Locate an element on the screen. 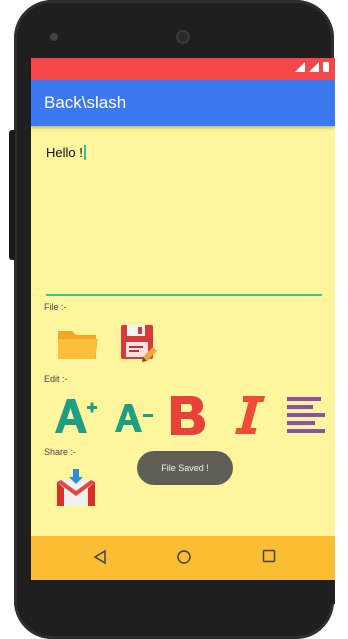  app-bar: Back\slash is located at coordinates (183, 103).